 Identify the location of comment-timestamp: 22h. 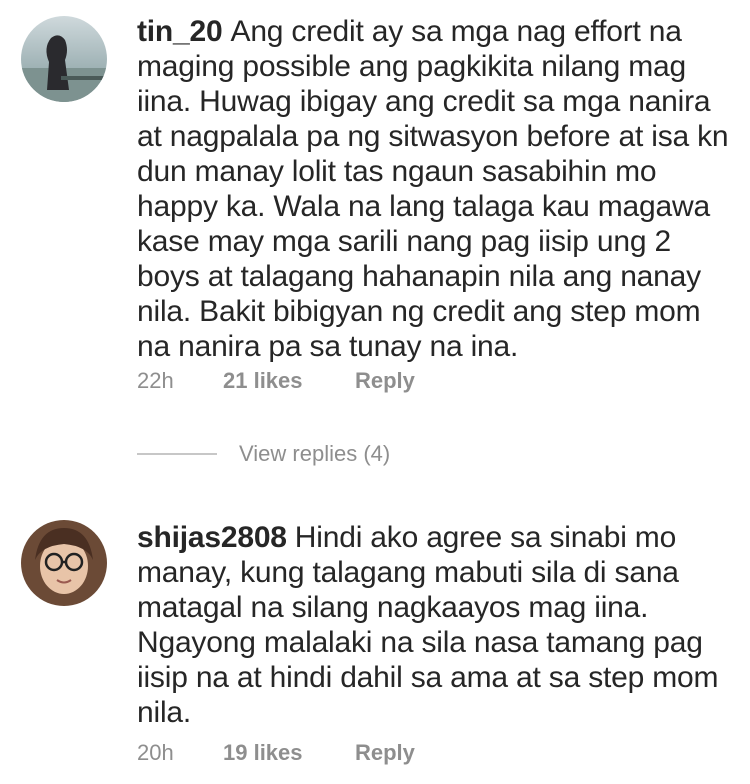
(155, 380).